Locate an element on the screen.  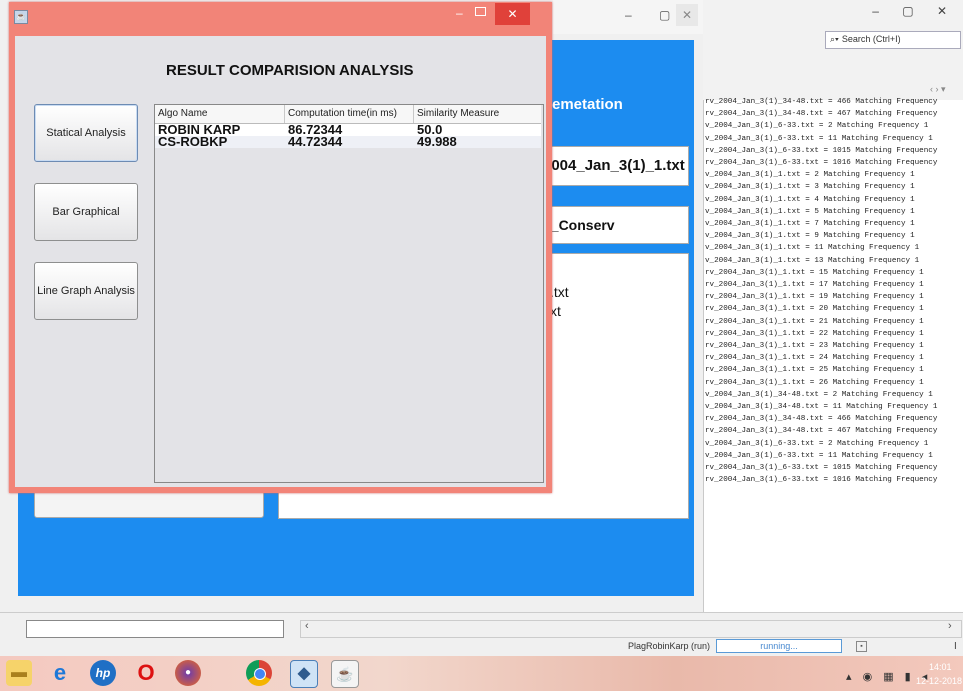
cell-similarity: 49.988 is located at coordinates (437, 141).